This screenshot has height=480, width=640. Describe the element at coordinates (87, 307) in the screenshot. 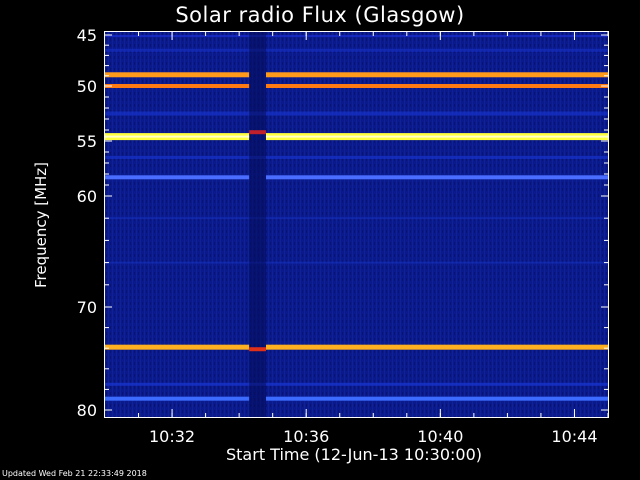

I see `y-tick-label: 70` at that location.